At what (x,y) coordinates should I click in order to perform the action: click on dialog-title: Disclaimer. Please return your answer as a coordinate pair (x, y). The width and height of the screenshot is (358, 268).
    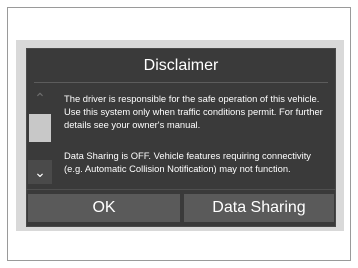
    Looking at the image, I should click on (181, 65).